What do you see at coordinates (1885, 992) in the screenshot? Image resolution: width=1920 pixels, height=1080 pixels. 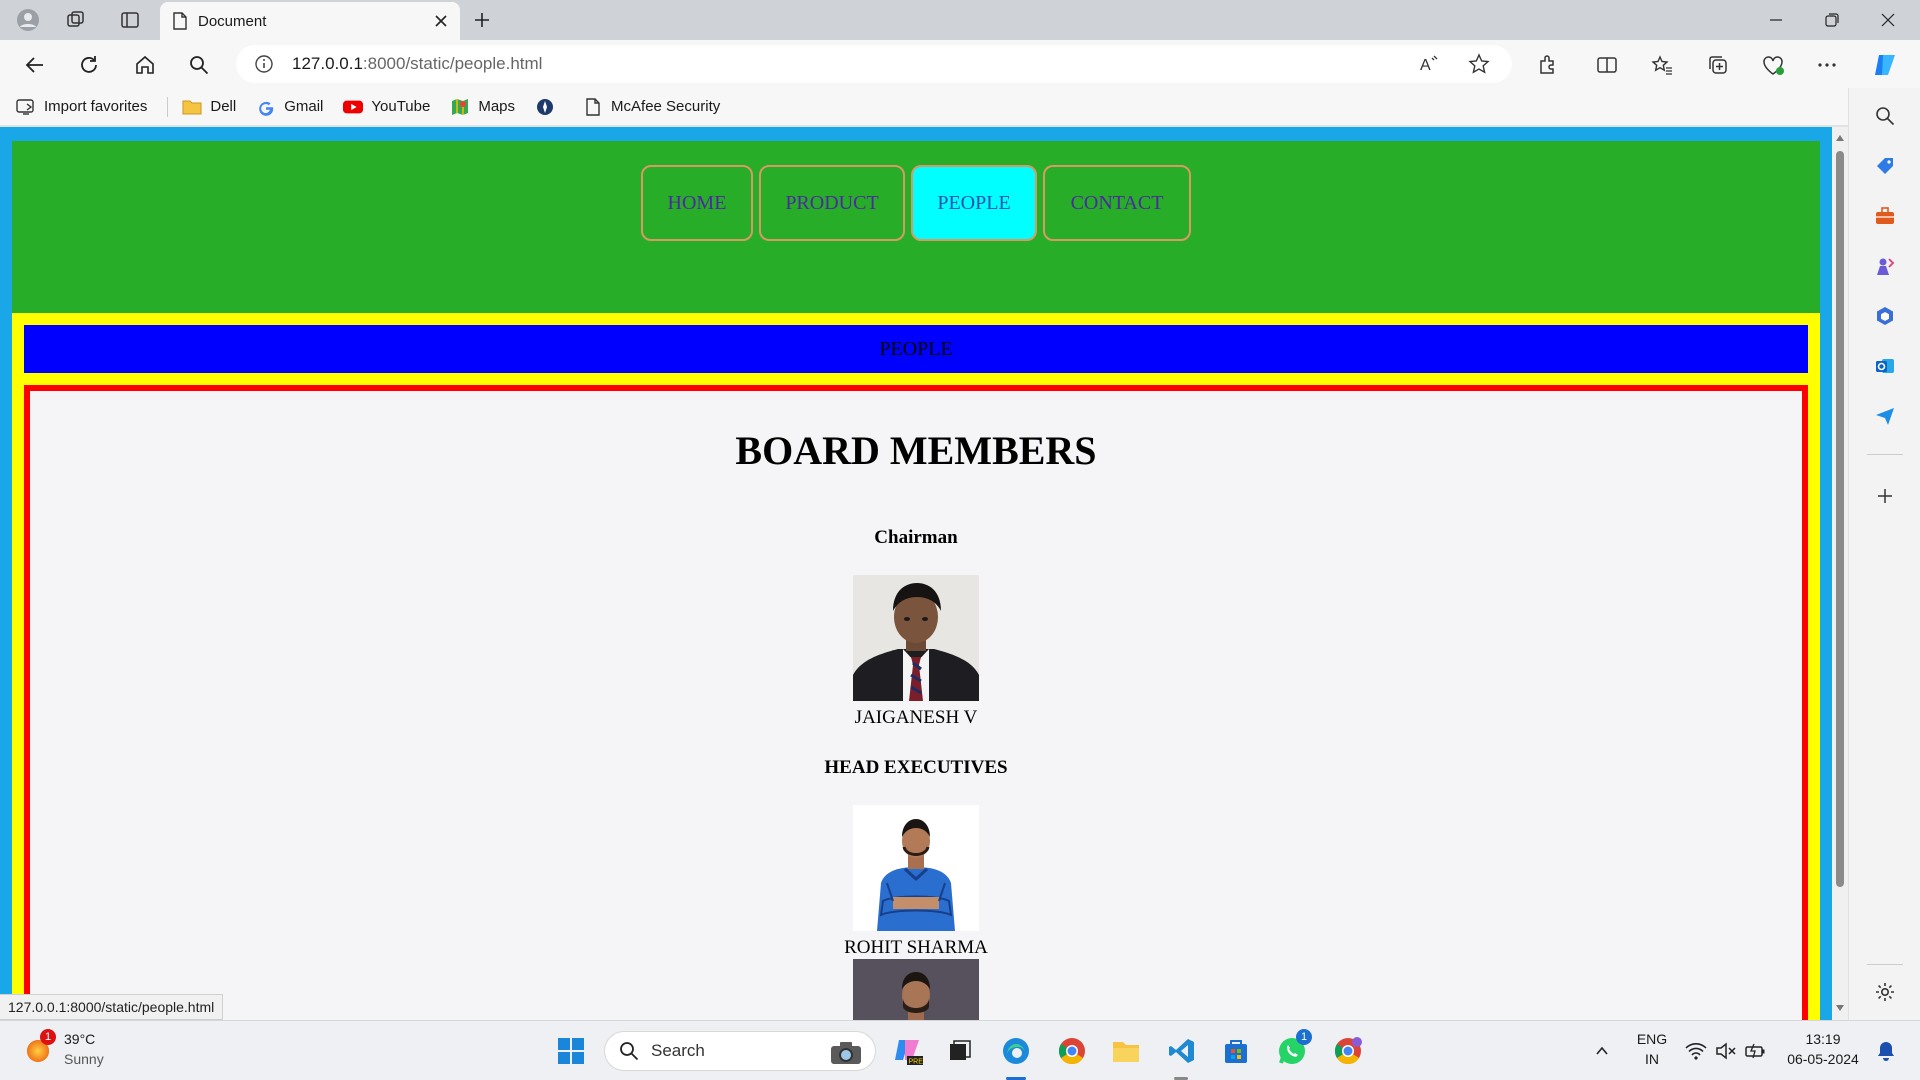 I see `settings-gear-icon` at bounding box center [1885, 992].